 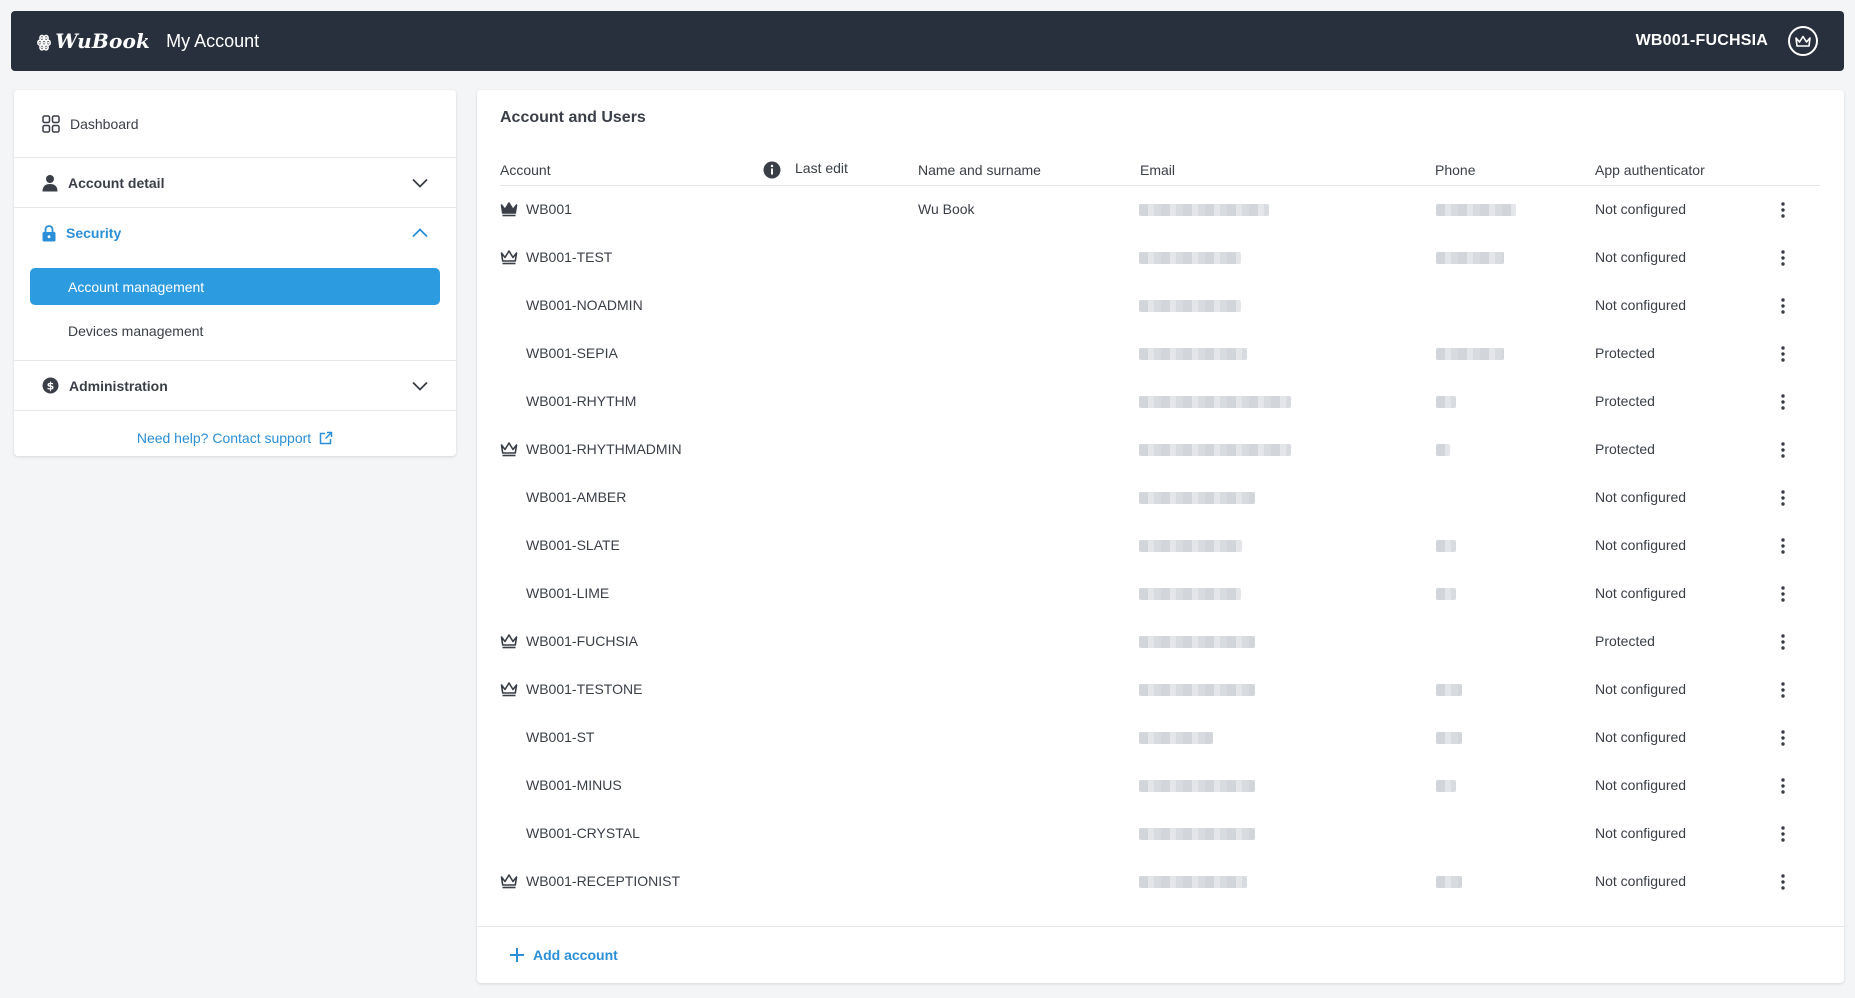 I want to click on table-row: WB001 Wu Book Not configured, so click(x=1160, y=210).